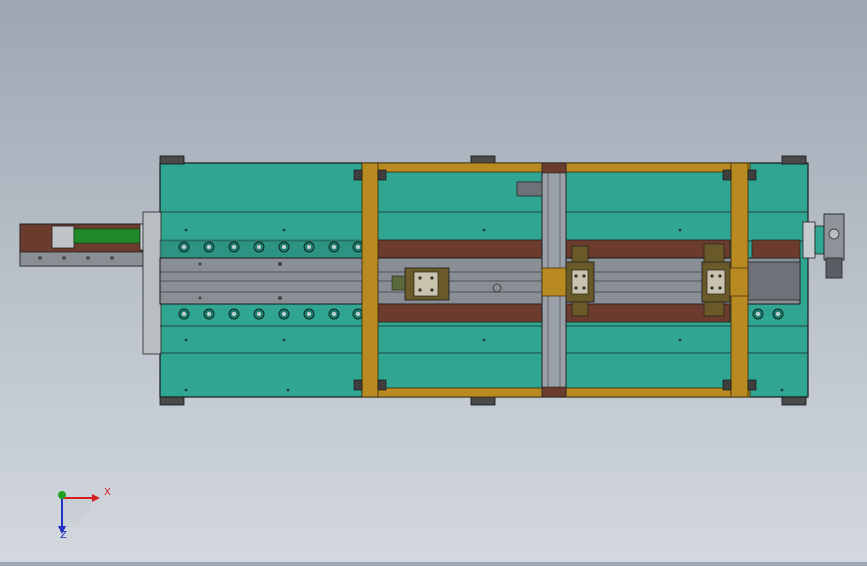 Image resolution: width=867 pixels, height=566 pixels. I want to click on beam-side-bracket, so click(529, 189).